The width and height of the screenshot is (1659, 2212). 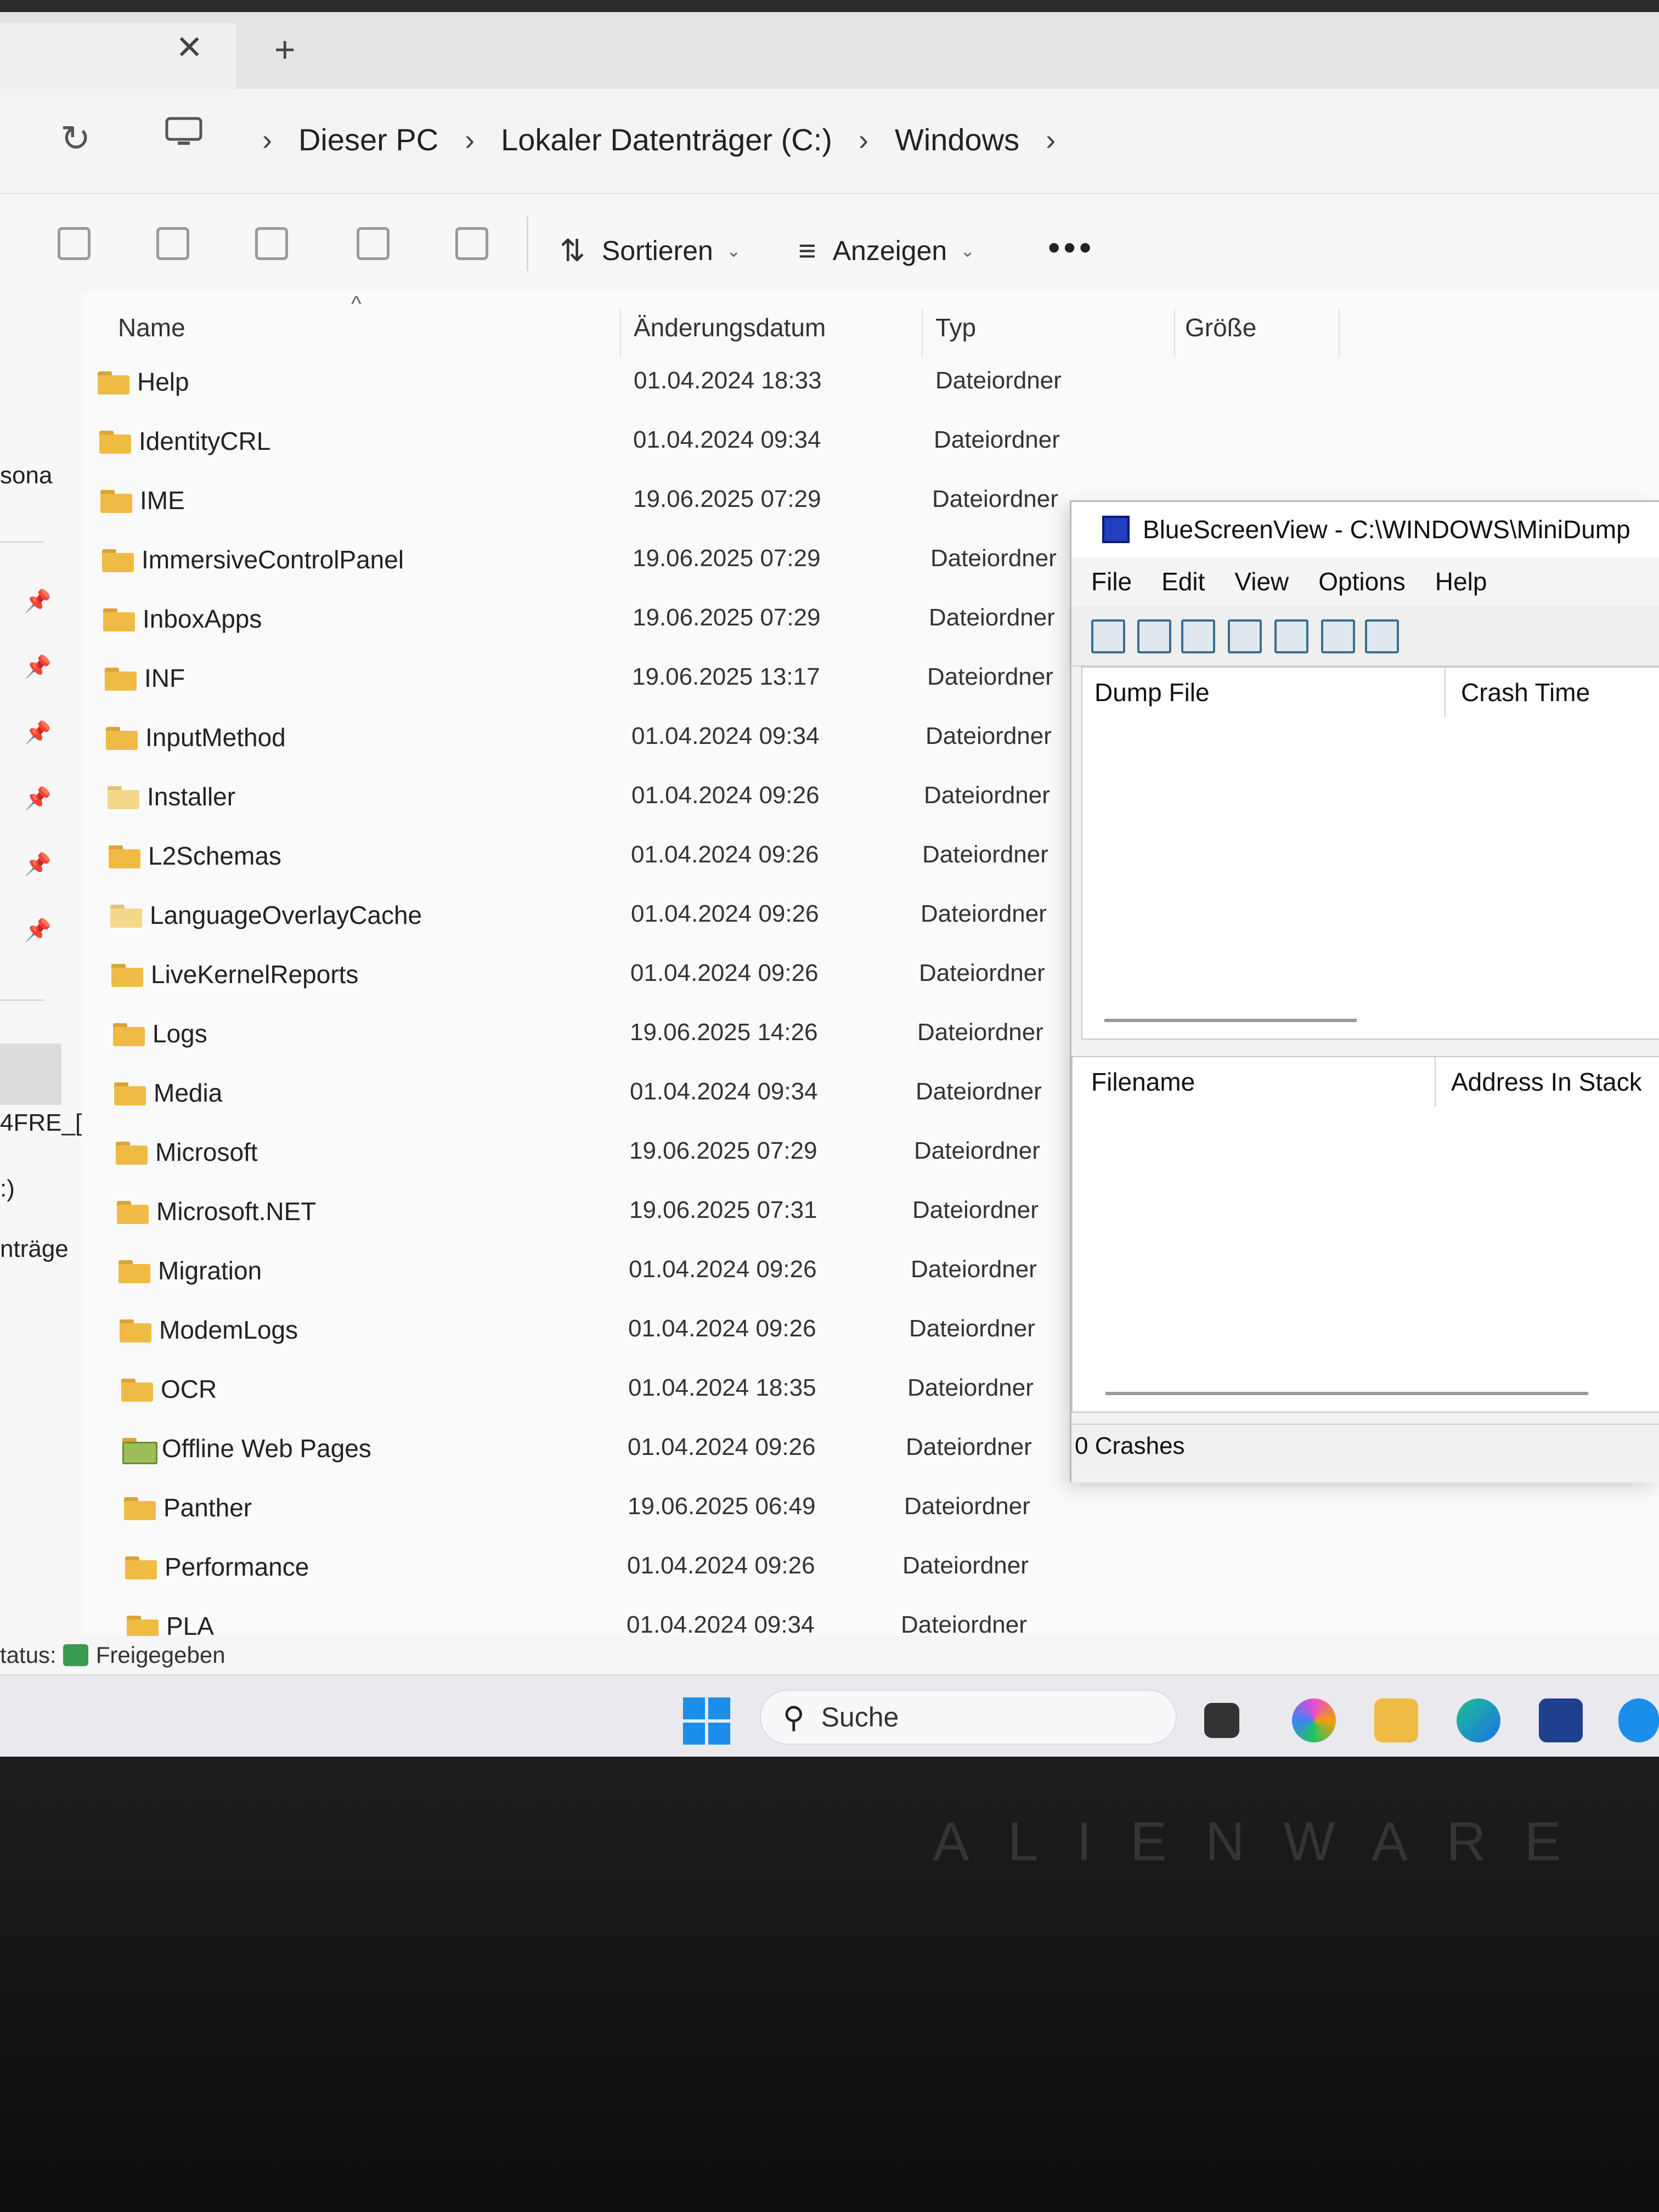 What do you see at coordinates (1314, 1720) in the screenshot?
I see `copilot-icon` at bounding box center [1314, 1720].